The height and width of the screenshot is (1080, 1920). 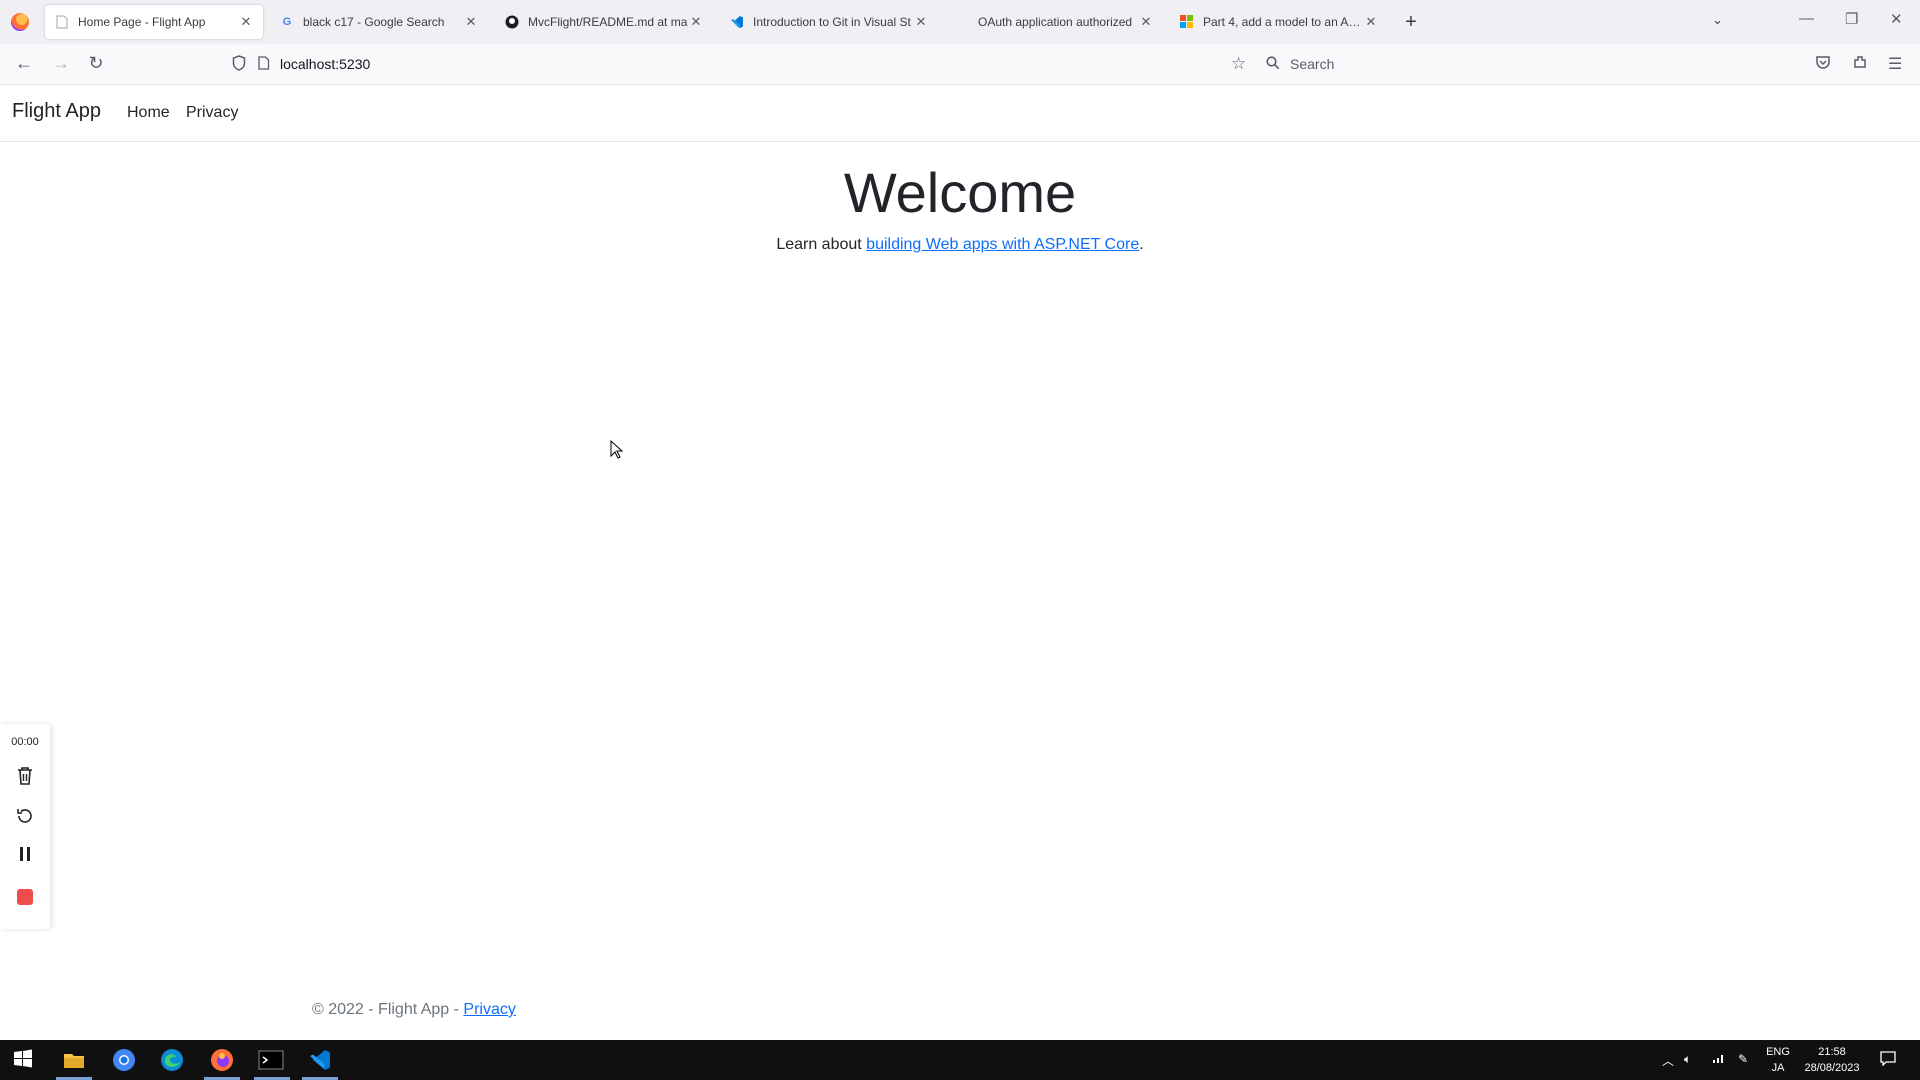 I want to click on close-window-icon: ✕, so click(x=1896, y=19).